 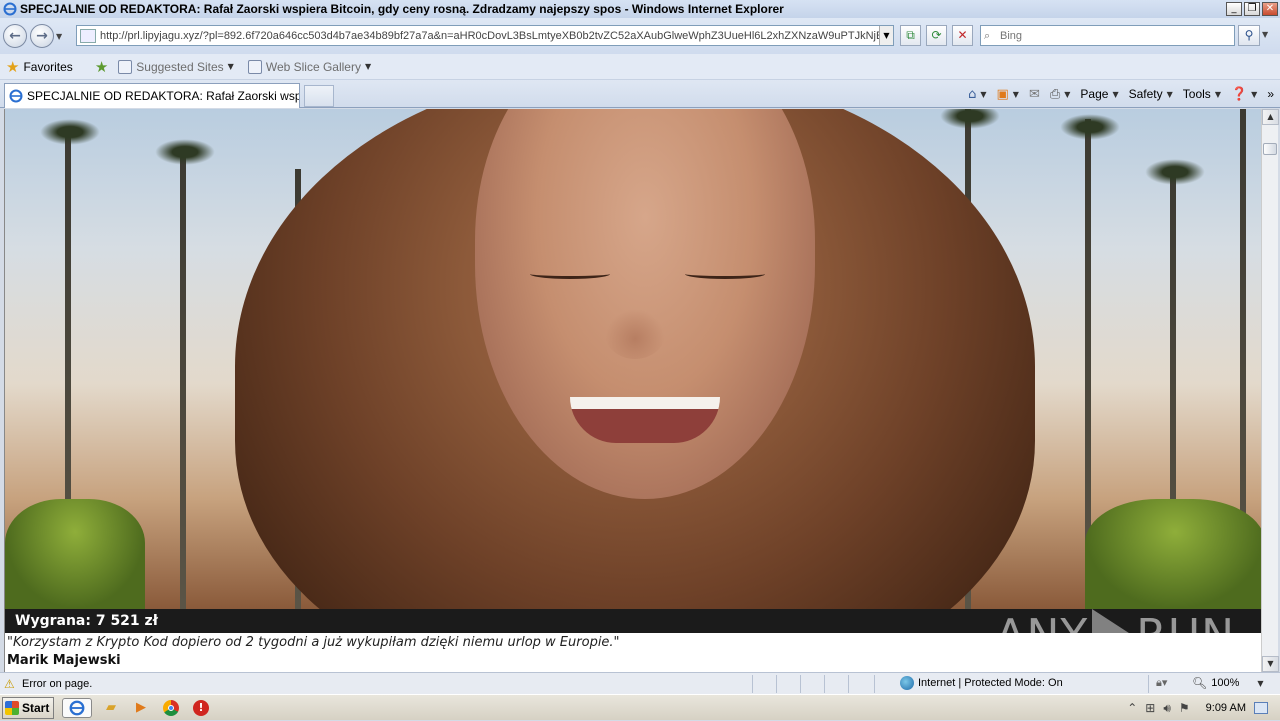 What do you see at coordinates (1112, 635) in the screenshot?
I see `play-icon` at bounding box center [1112, 635].